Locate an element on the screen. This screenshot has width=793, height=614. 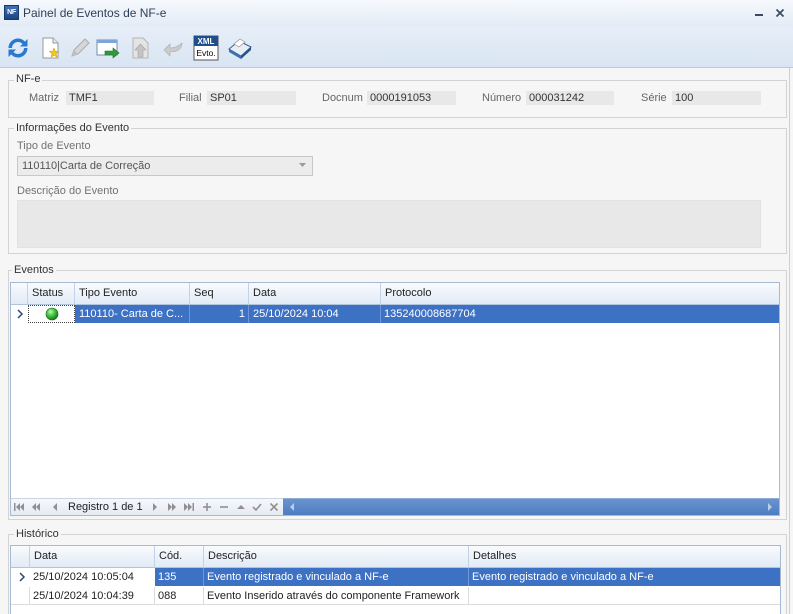
edit-button is located at coordinates (80, 48).